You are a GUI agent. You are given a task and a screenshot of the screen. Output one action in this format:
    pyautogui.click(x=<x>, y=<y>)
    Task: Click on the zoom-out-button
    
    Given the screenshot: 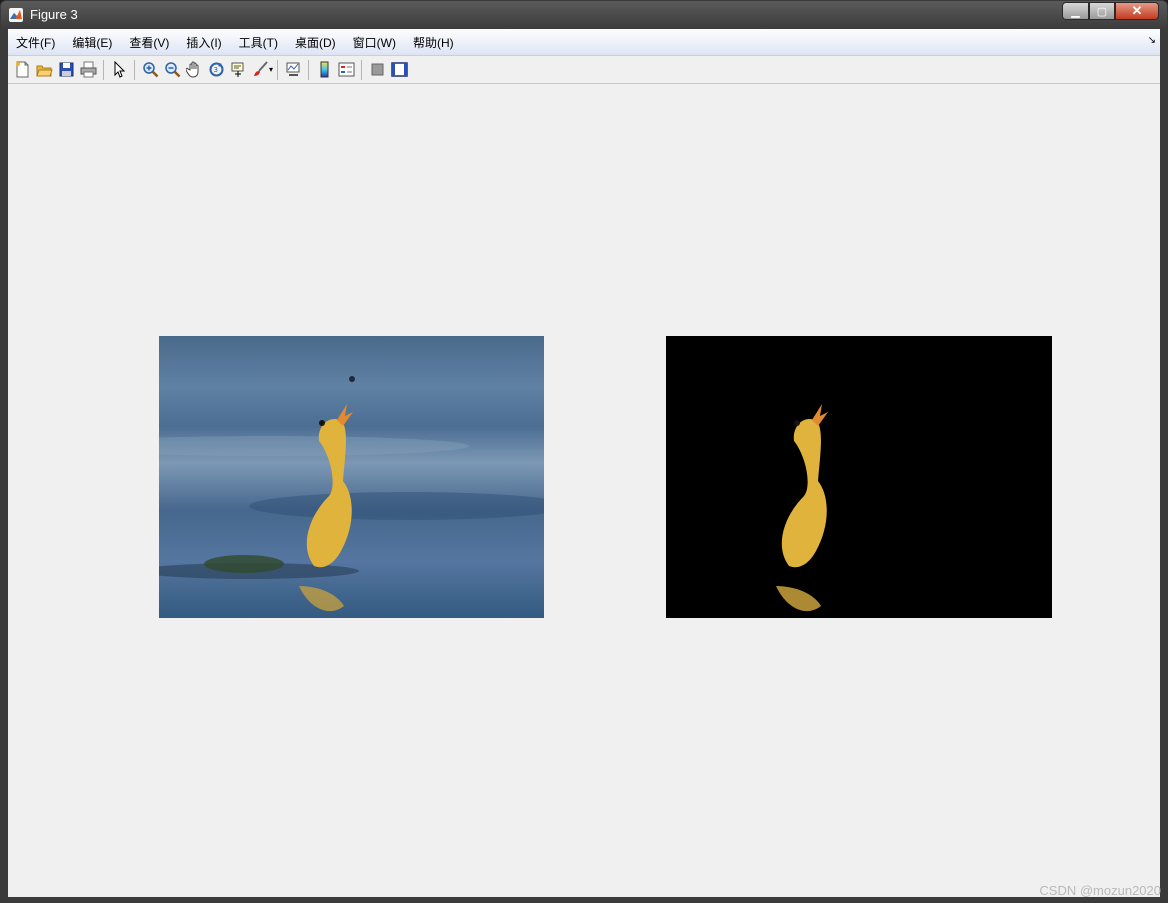 What is the action you would take?
    pyautogui.click(x=172, y=70)
    